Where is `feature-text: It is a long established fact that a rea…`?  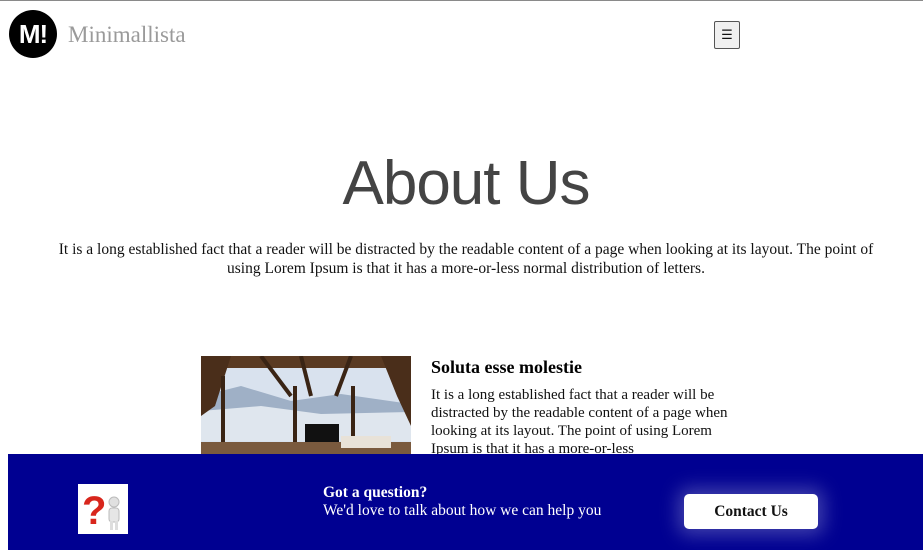
feature-text: It is a long established fact that a rea… is located at coordinates (579, 422).